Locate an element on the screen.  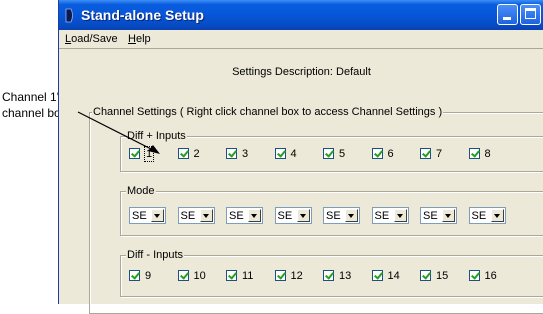
diff-plus-group: Diff + Inputs 1 2 3 4 5 6 7 8 is located at coordinates (331, 151).